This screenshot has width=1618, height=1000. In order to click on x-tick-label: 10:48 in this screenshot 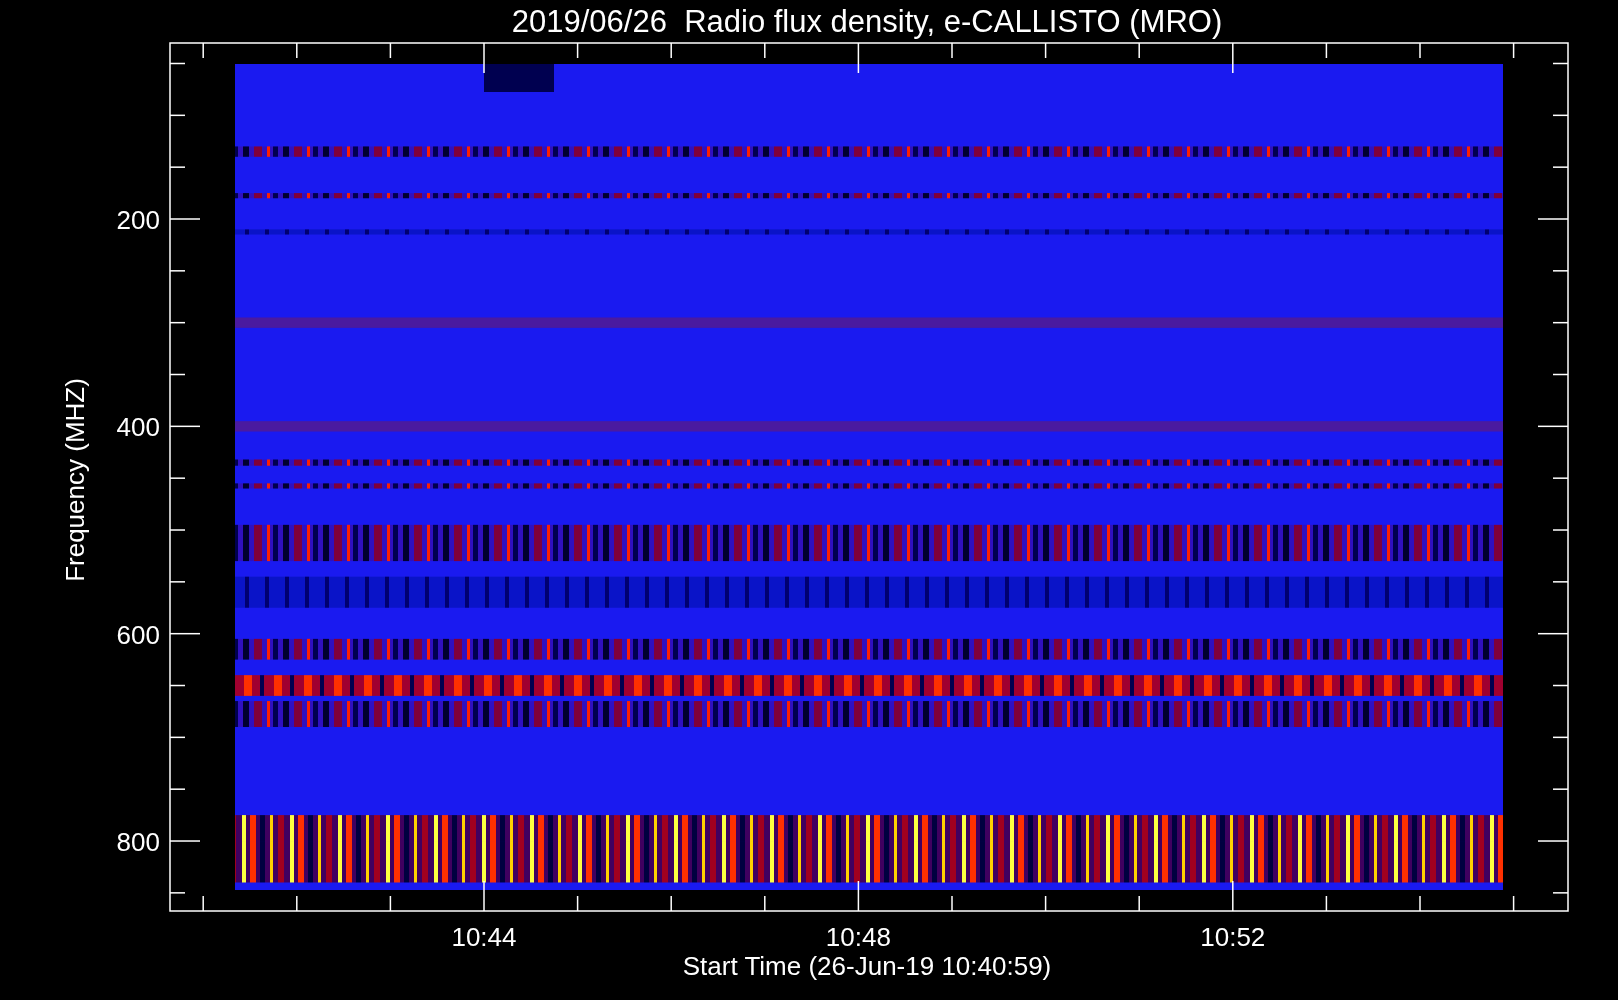, I will do `click(858, 937)`.